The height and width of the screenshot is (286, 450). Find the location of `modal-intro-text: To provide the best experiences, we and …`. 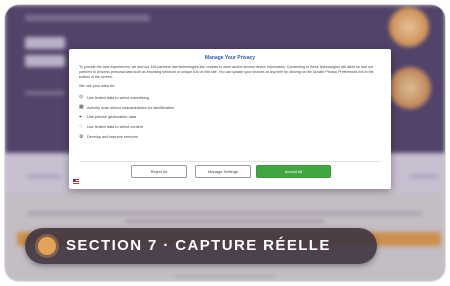

modal-intro-text: To provide the best experiences, we and … is located at coordinates (226, 72).